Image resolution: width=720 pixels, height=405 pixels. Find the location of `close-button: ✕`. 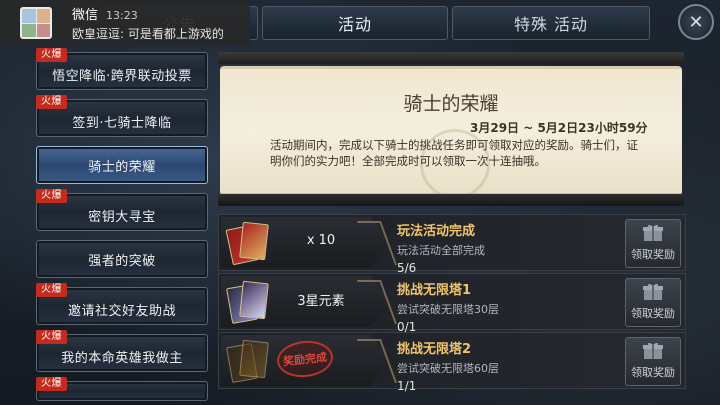

close-button: ✕ is located at coordinates (696, 22).